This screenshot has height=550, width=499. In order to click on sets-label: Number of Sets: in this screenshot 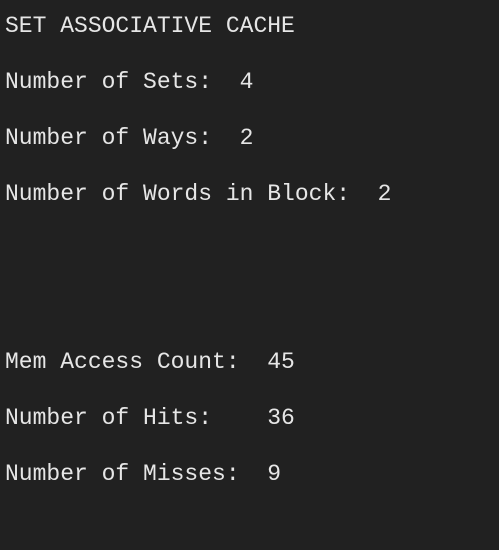, I will do `click(122, 82)`.